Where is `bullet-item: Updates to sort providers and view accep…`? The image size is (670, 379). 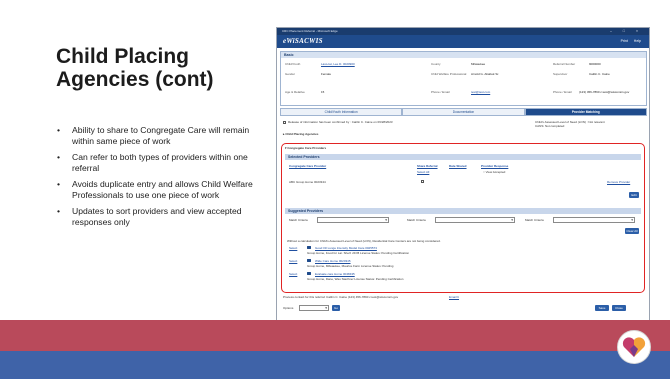
bullet-item: Updates to sort providers and view accep… is located at coordinates (156, 216).